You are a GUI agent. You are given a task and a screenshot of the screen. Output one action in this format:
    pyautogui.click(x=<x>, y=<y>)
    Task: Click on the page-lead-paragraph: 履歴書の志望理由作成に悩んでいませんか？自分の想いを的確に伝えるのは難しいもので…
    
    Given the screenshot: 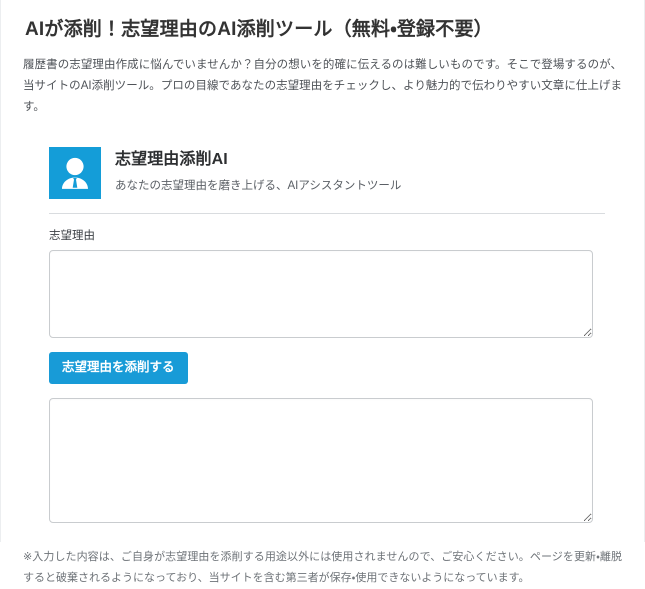 What is the action you would take?
    pyautogui.click(x=322, y=86)
    